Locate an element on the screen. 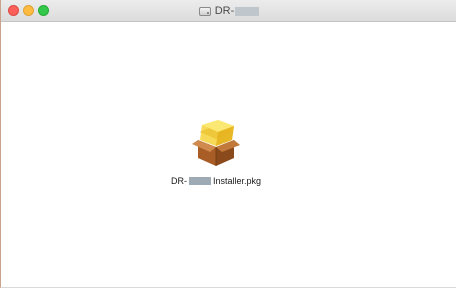  file-name-prefix: DR- is located at coordinates (178, 181).